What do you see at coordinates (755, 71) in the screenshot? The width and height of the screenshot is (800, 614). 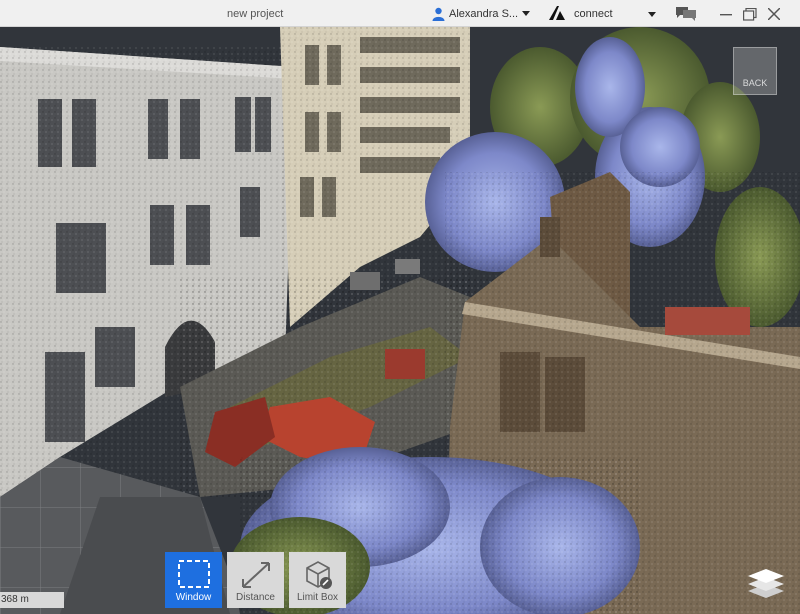 I see `back-button: BACK` at bounding box center [755, 71].